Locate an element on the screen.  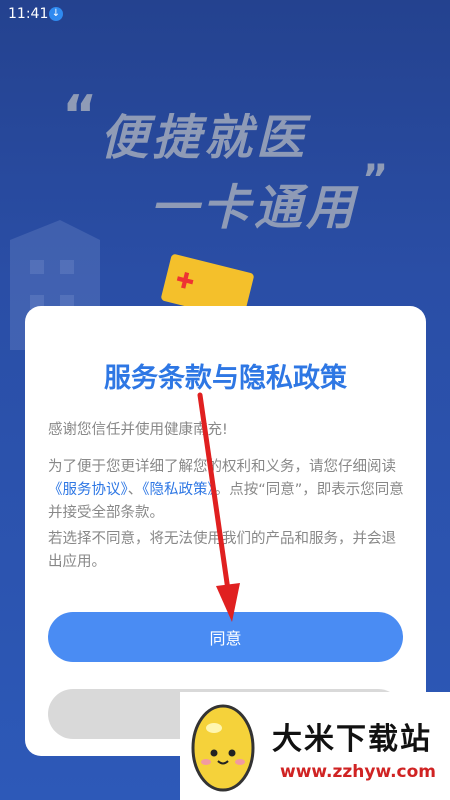
agree-button: 同意 is located at coordinates (225, 637).